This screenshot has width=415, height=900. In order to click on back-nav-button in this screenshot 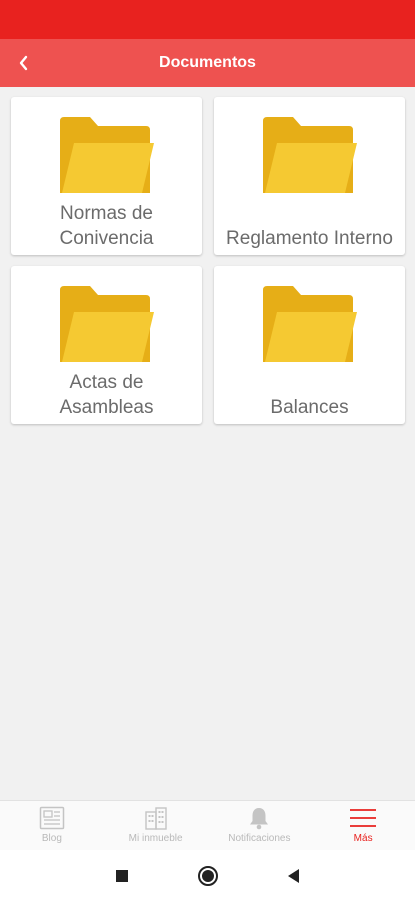, I will do `click(293, 876)`.